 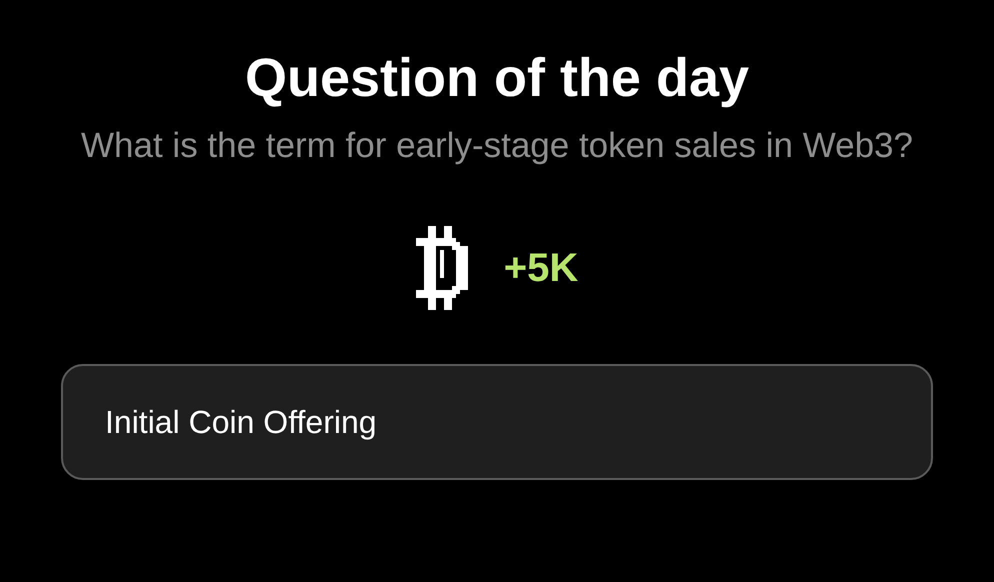 I want to click on question-text: What is the term for early-stage token sales in Web3?, so click(x=497, y=146).